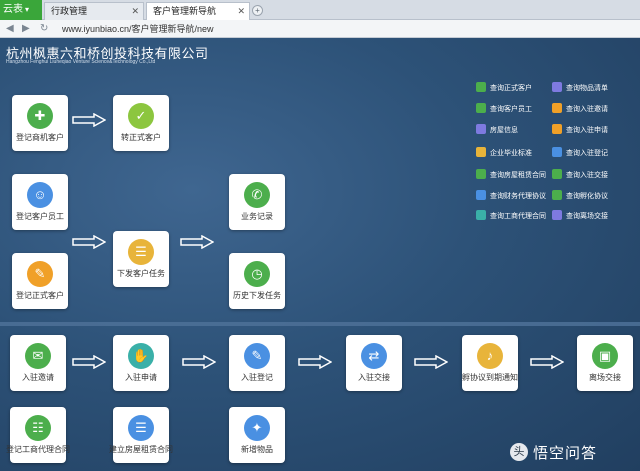 This screenshot has height=471, width=640. I want to click on link-label: 查询入驻登记, so click(587, 153).